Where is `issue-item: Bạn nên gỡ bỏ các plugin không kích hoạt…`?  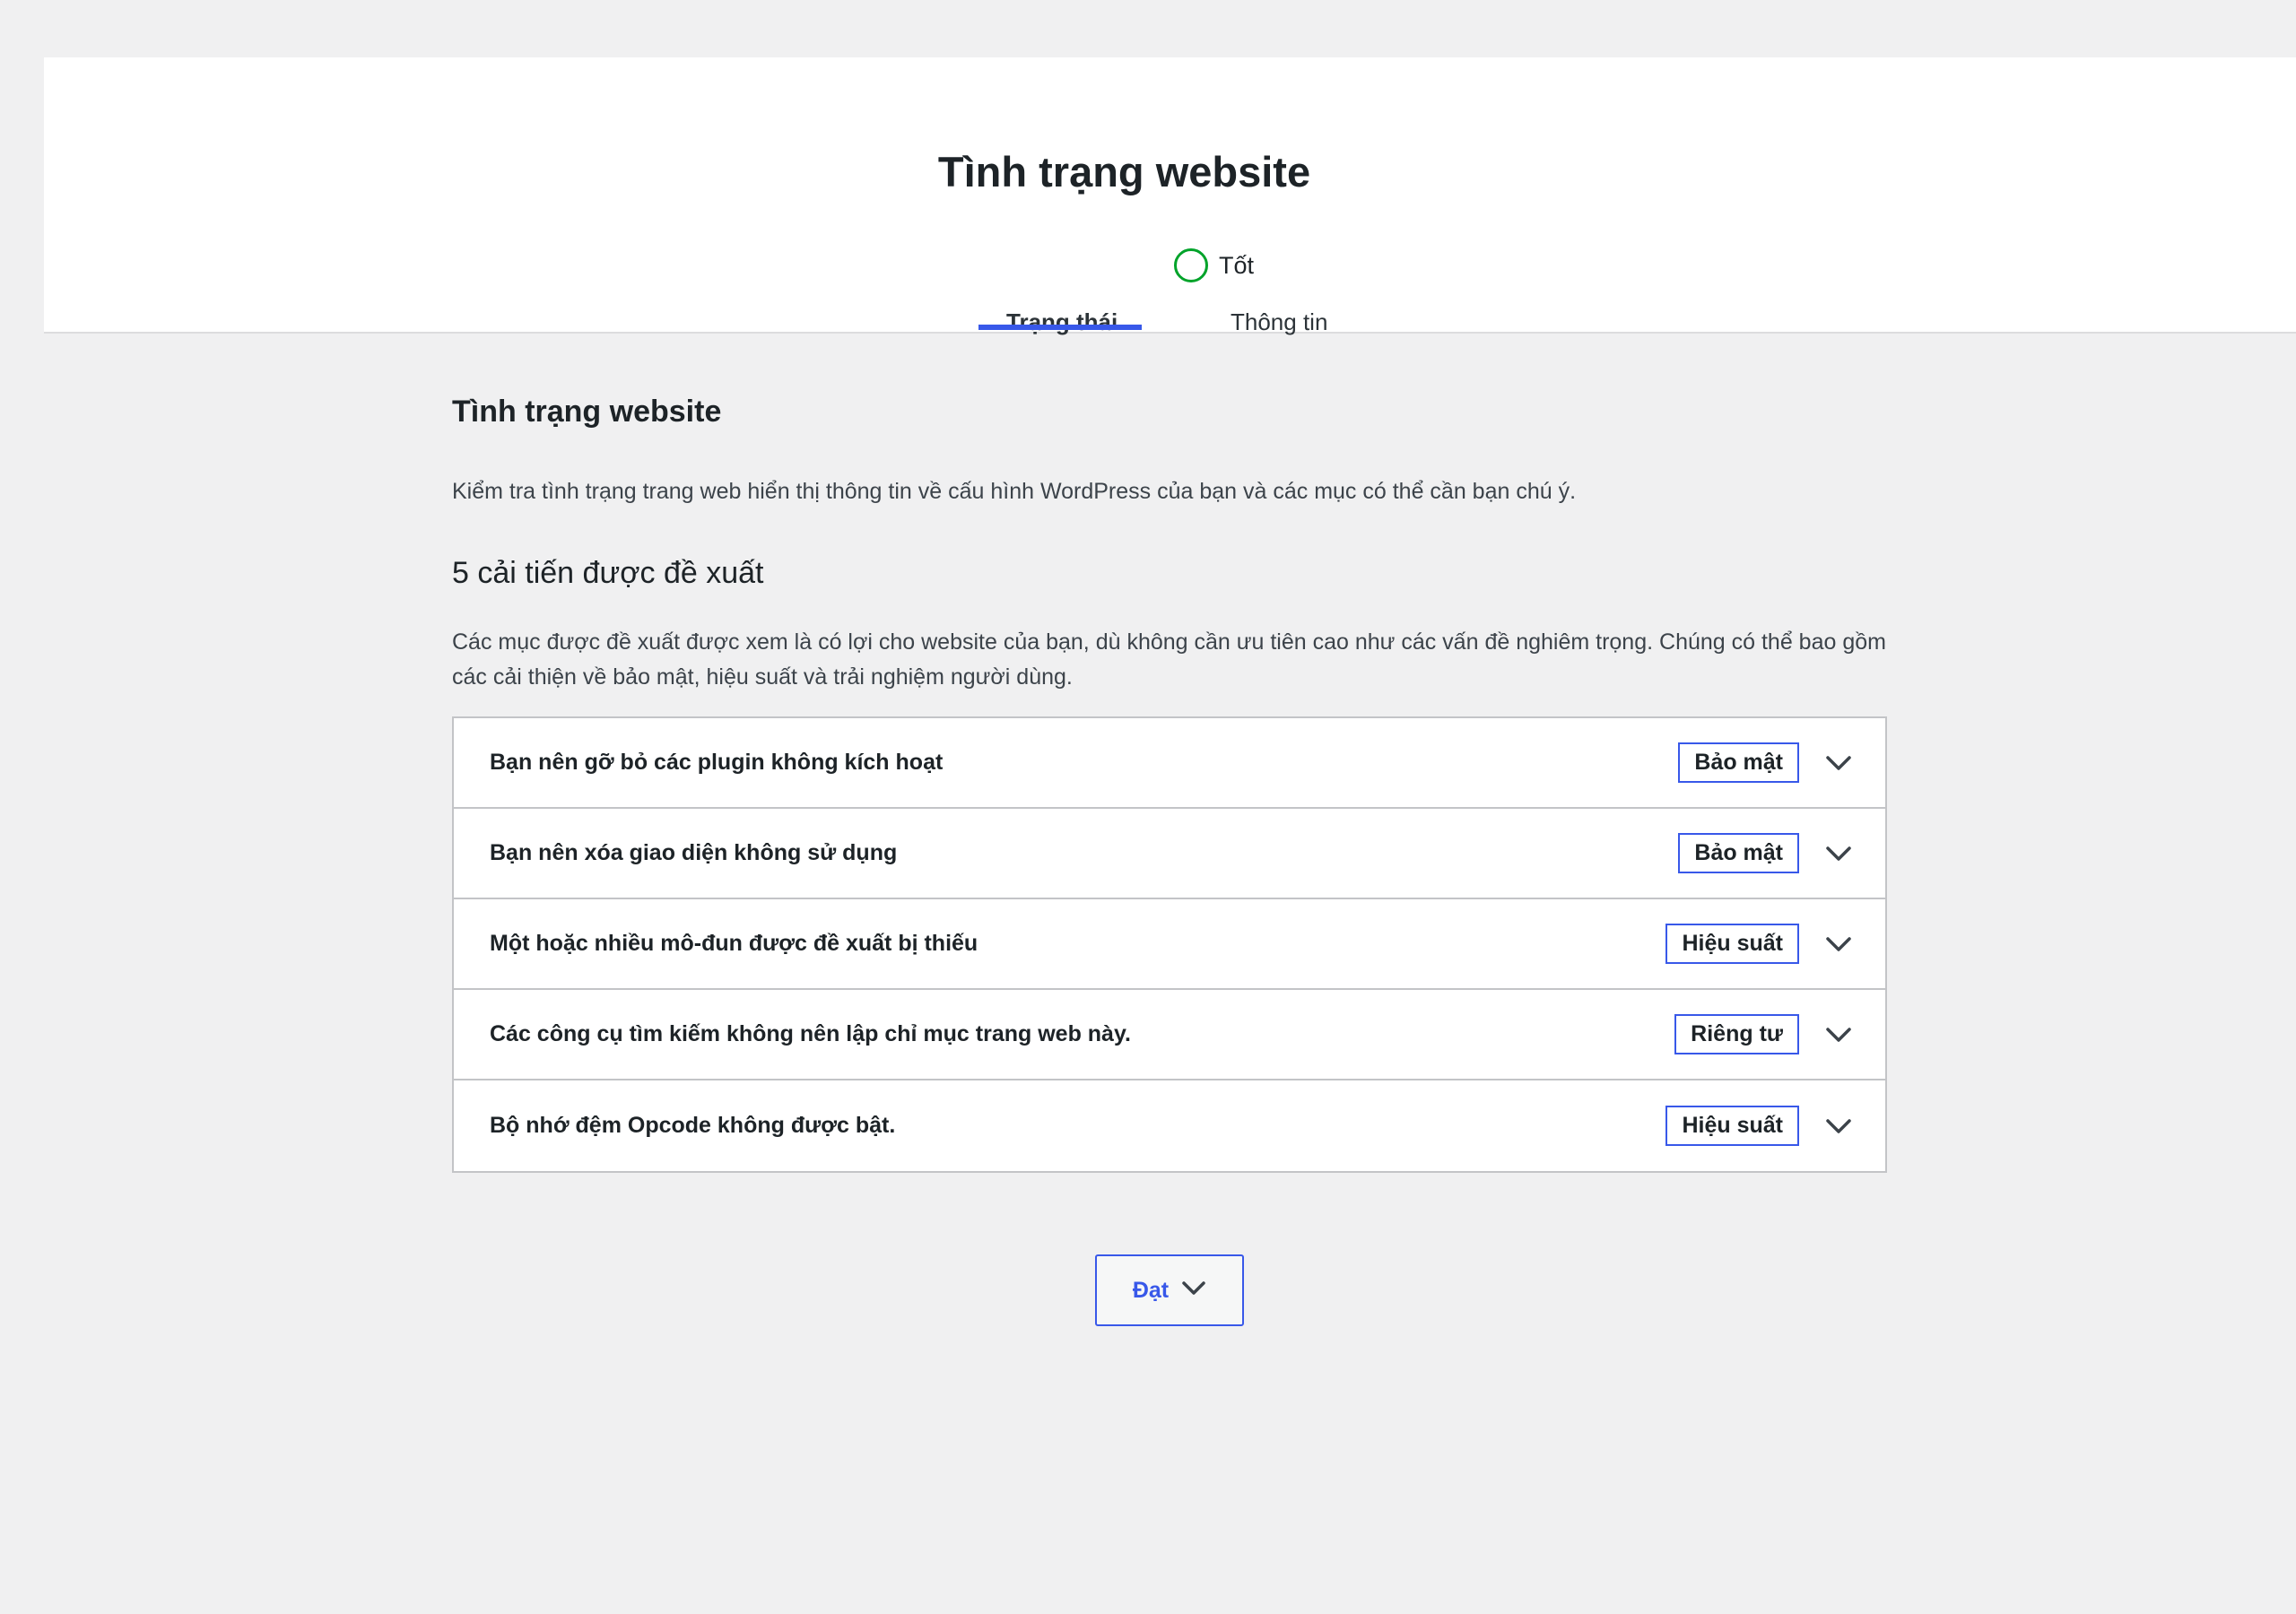
issue-item: Bạn nên gỡ bỏ các plugin không kích hoạt… is located at coordinates (1169, 763).